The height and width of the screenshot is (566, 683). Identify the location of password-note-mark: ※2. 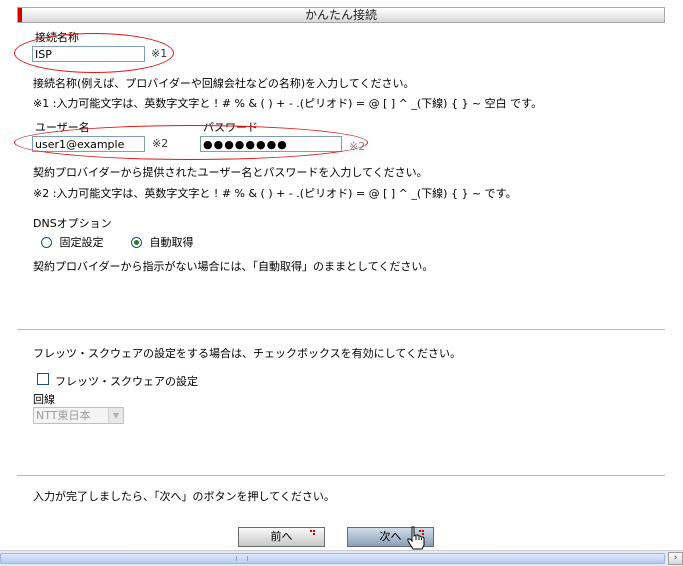
(357, 146).